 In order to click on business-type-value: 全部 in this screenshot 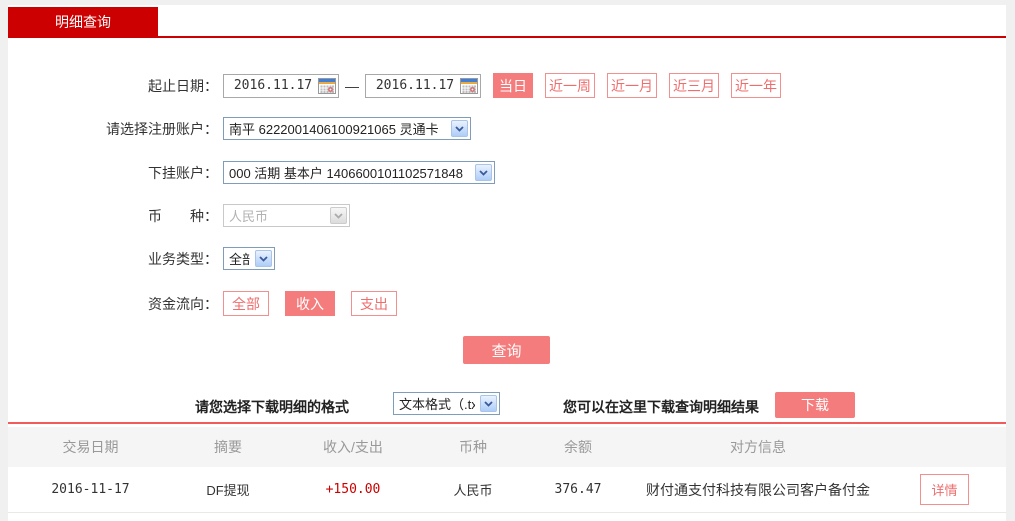, I will do `click(239, 259)`.